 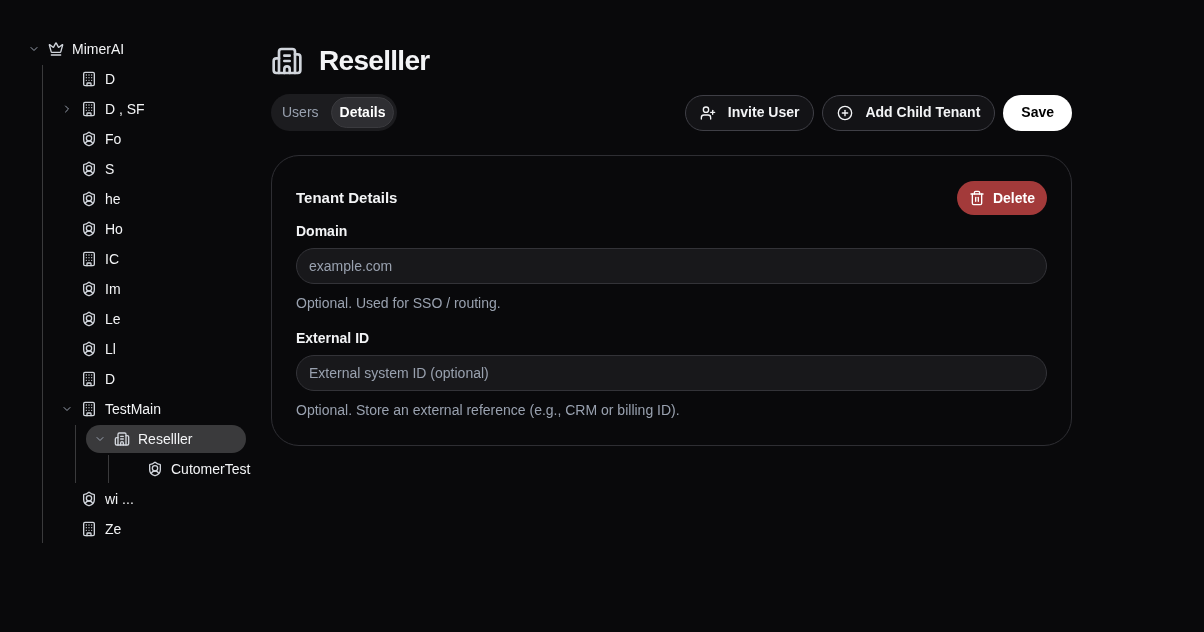 I want to click on tree-item: CutomerTest, so click(x=199, y=469).